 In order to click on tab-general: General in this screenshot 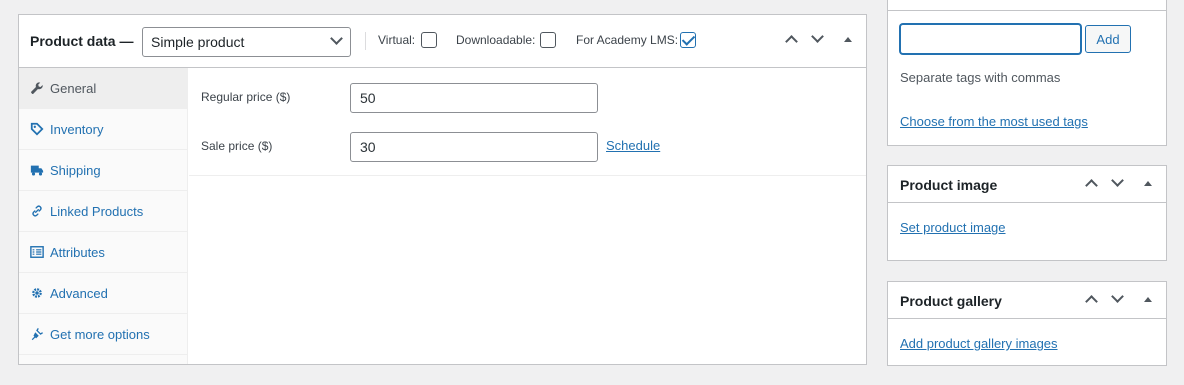, I will do `click(103, 88)`.